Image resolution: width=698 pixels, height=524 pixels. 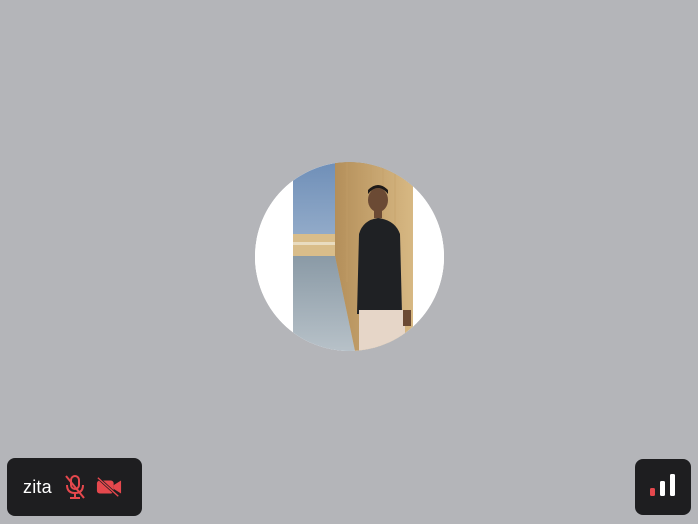 I want to click on mic-muted-icon, so click(x=75, y=487).